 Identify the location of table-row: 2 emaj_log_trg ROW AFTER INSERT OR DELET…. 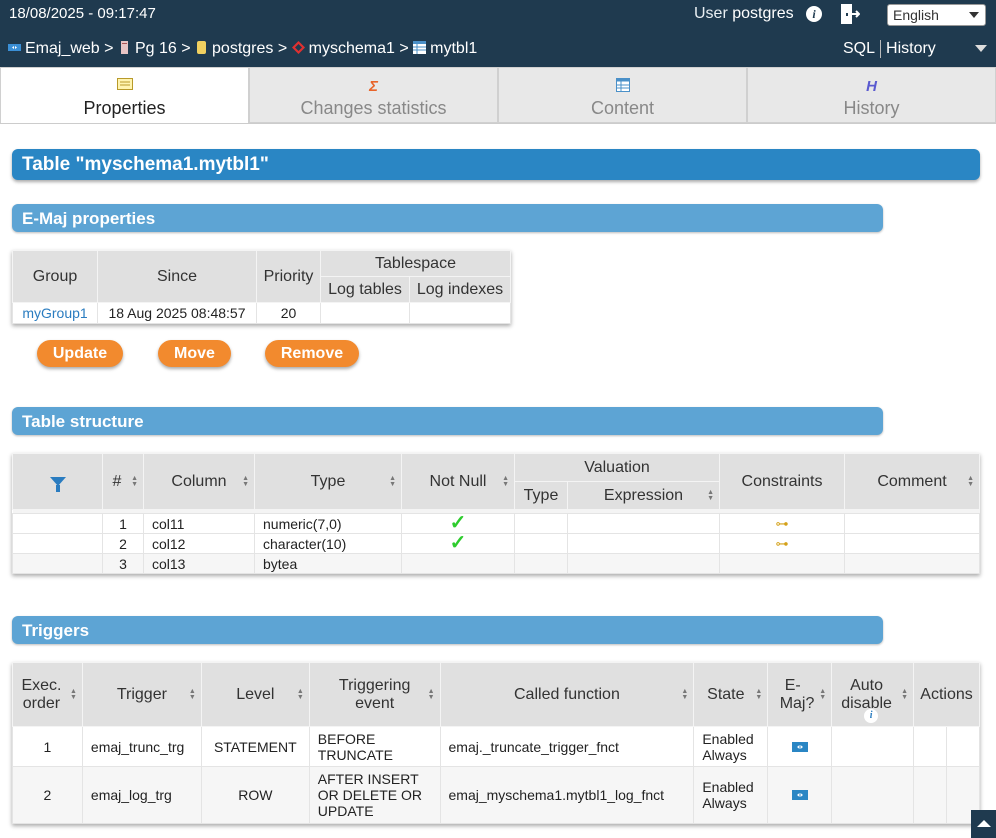
(496, 795).